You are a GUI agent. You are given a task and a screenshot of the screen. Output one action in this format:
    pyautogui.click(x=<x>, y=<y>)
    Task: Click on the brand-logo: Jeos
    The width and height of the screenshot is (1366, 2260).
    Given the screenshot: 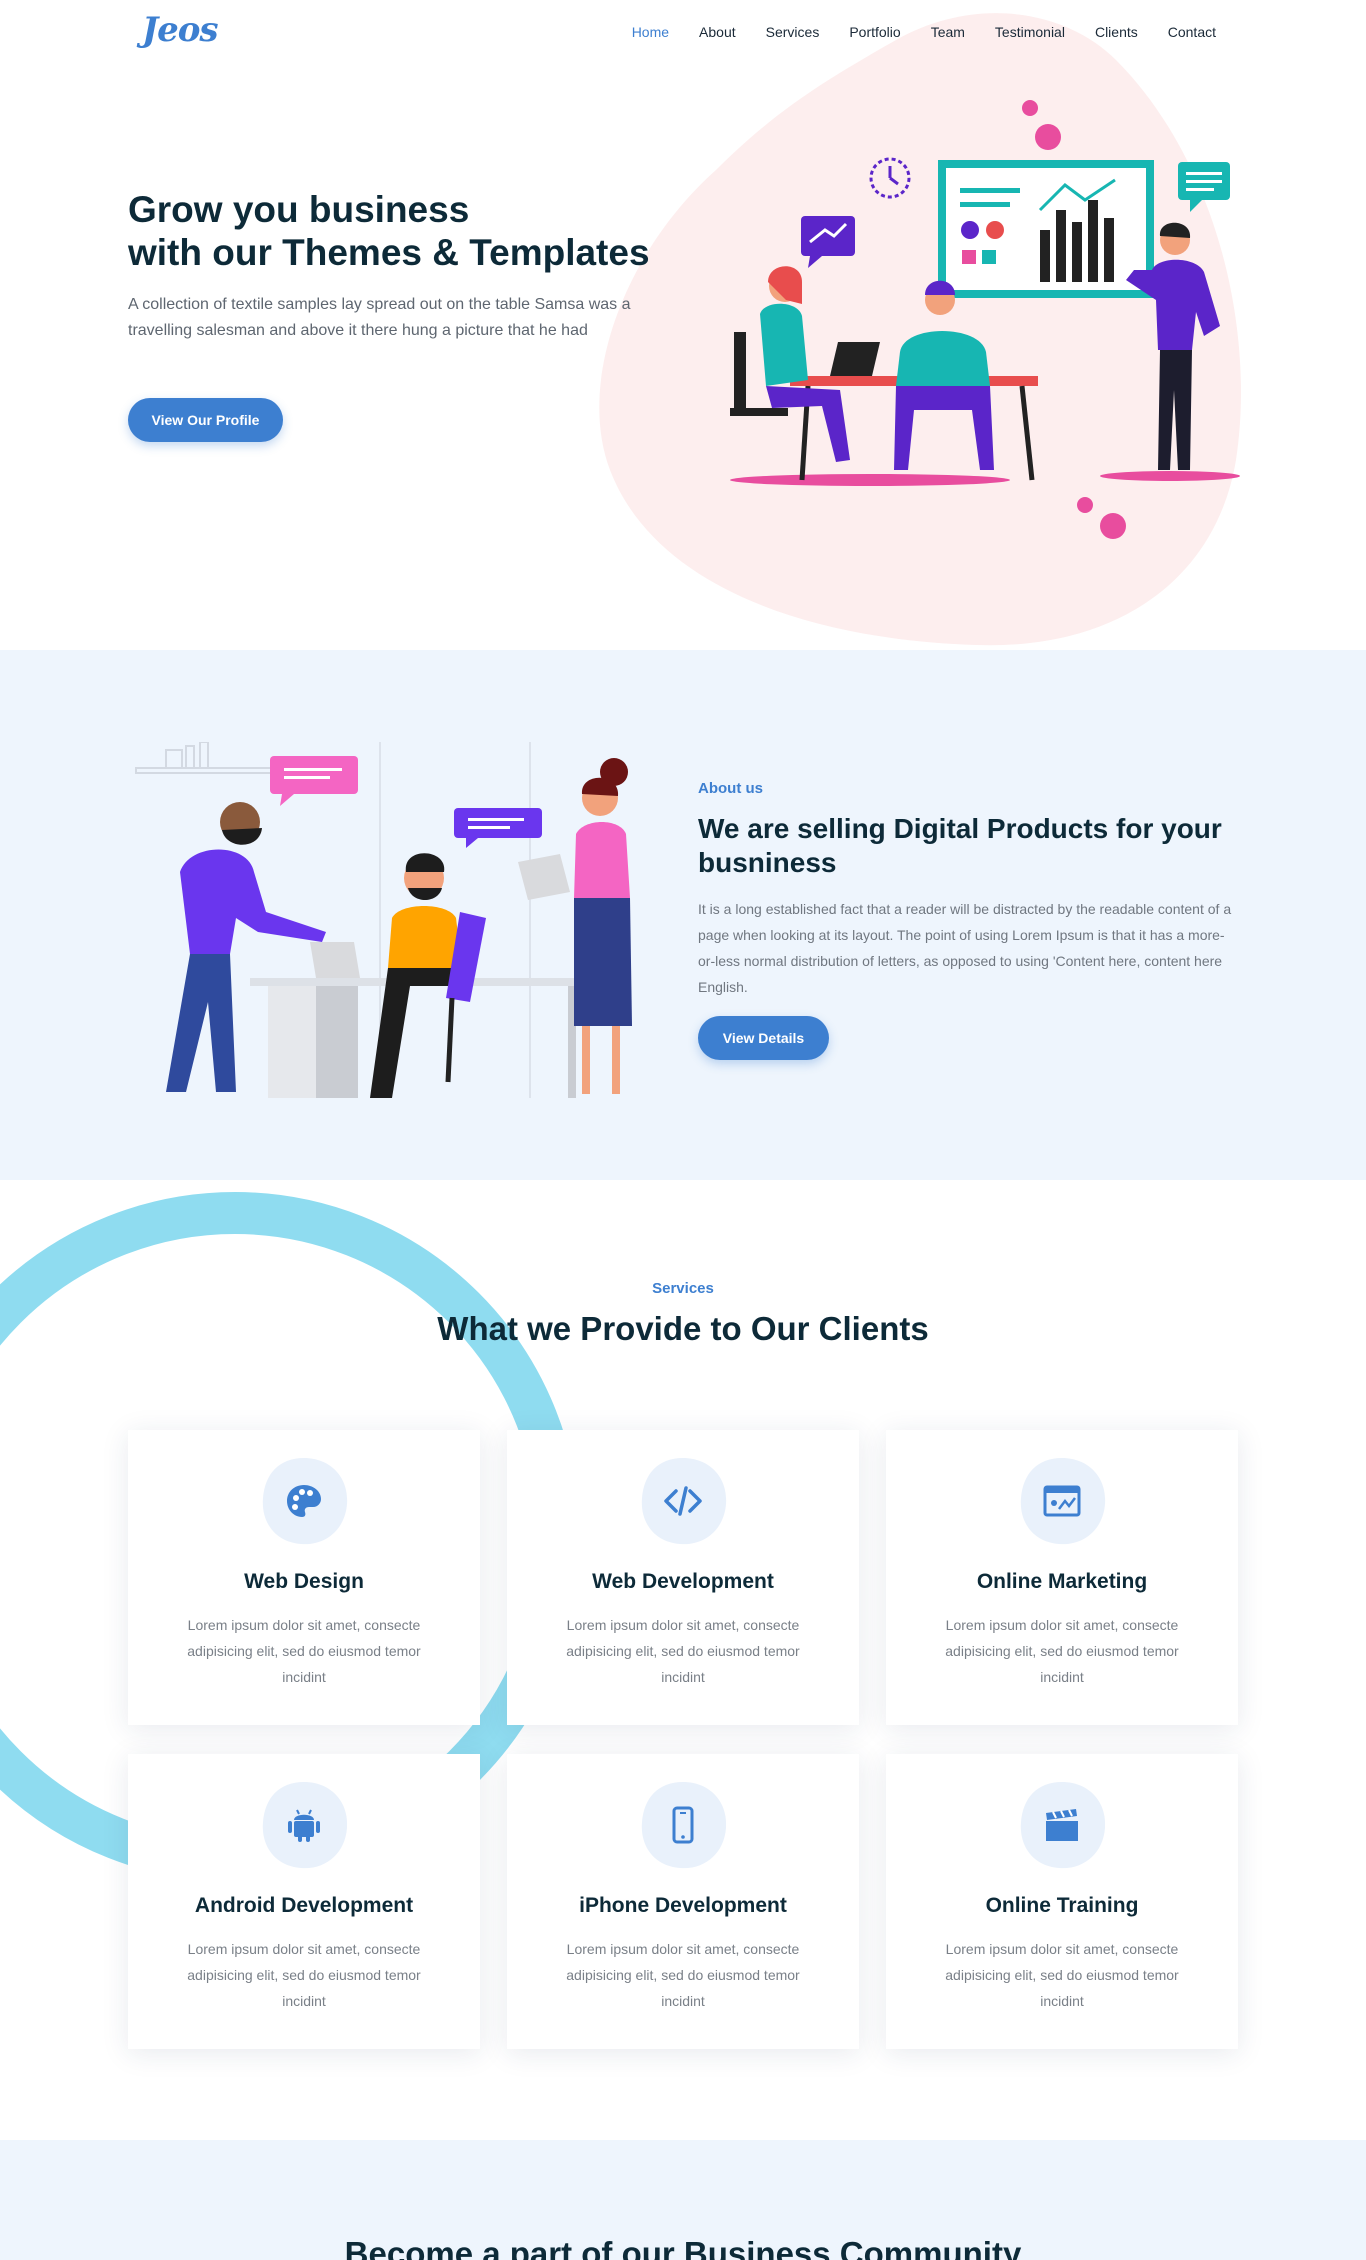 What is the action you would take?
    pyautogui.click(x=180, y=30)
    